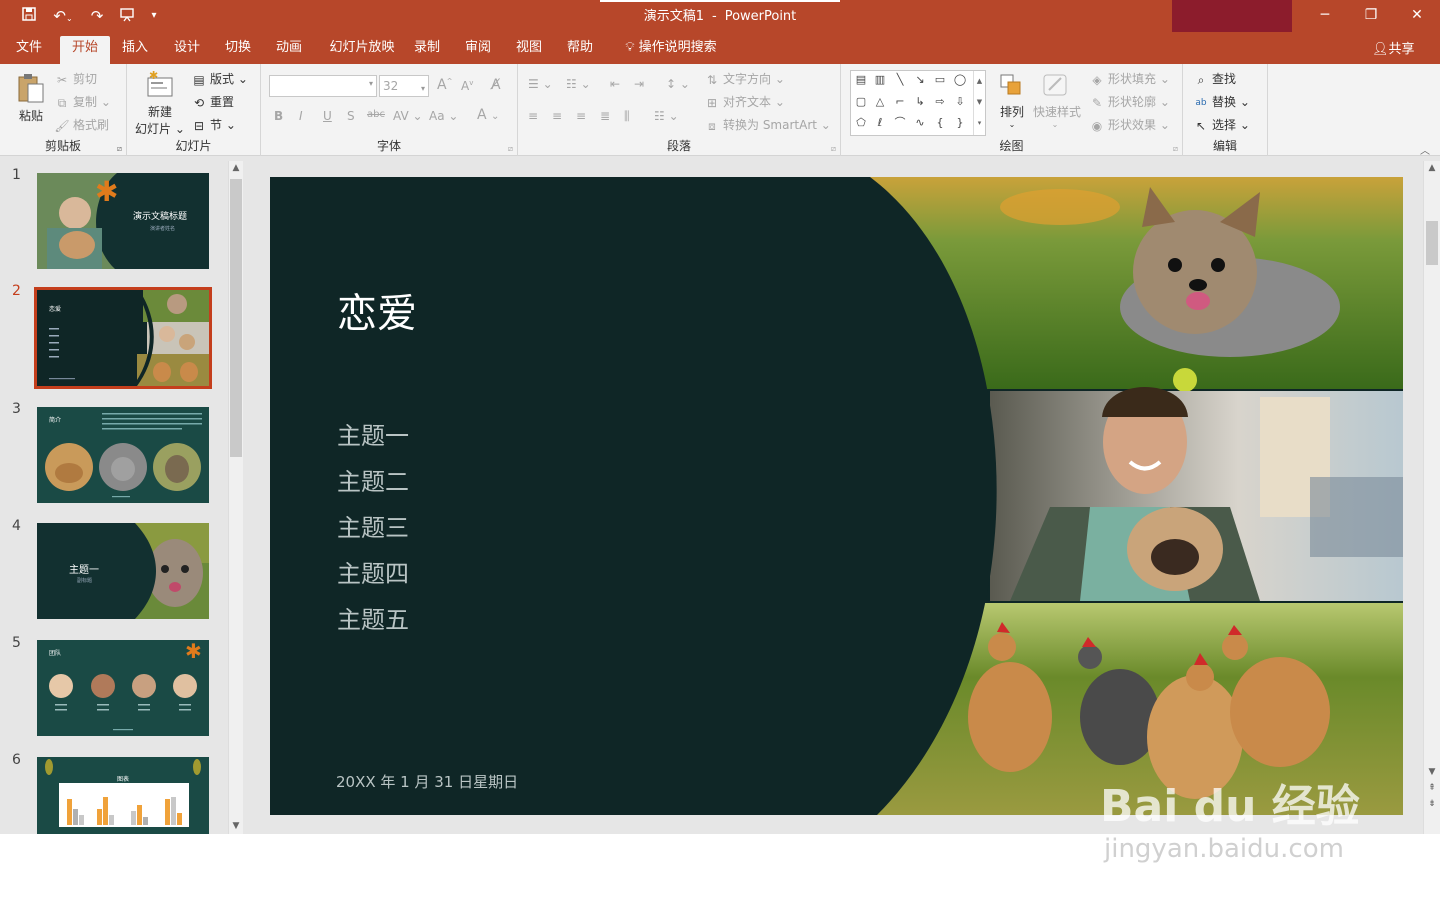  I want to click on section-button: ⊟ 节 ⌄, so click(213, 124).